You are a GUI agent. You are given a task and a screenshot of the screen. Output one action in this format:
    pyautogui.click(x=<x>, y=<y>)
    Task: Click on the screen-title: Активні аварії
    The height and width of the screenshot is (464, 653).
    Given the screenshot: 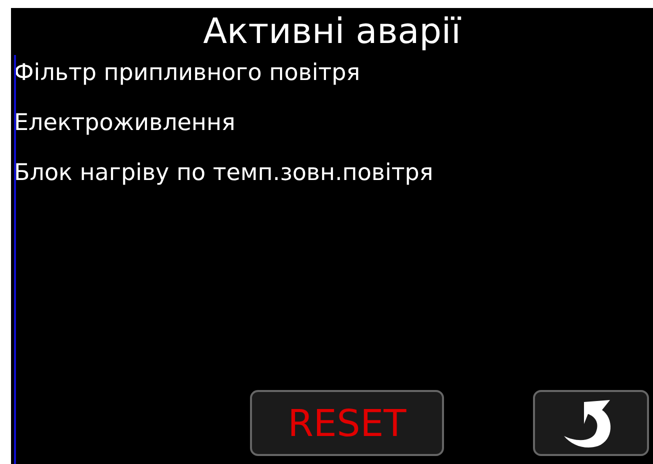 What is the action you would take?
    pyautogui.click(x=332, y=32)
    